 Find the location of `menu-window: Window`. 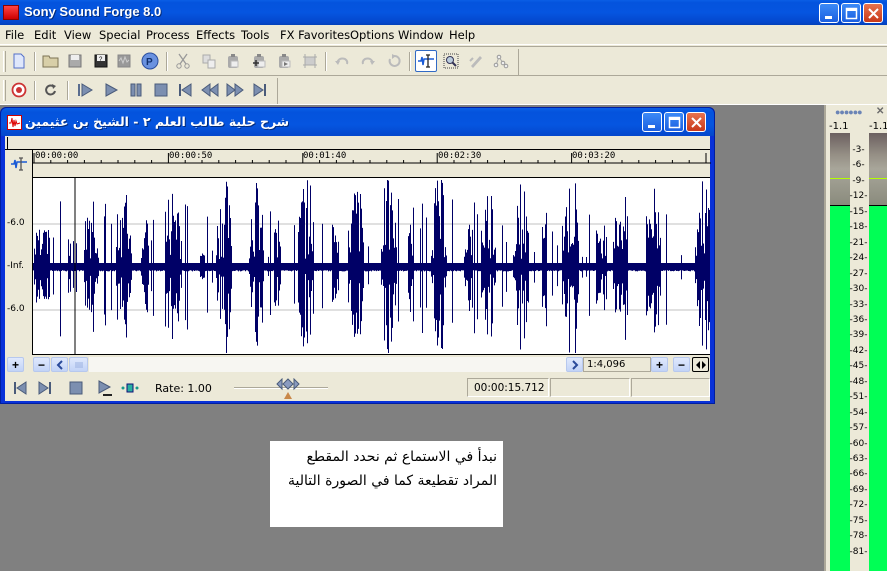

menu-window: Window is located at coordinates (420, 35).